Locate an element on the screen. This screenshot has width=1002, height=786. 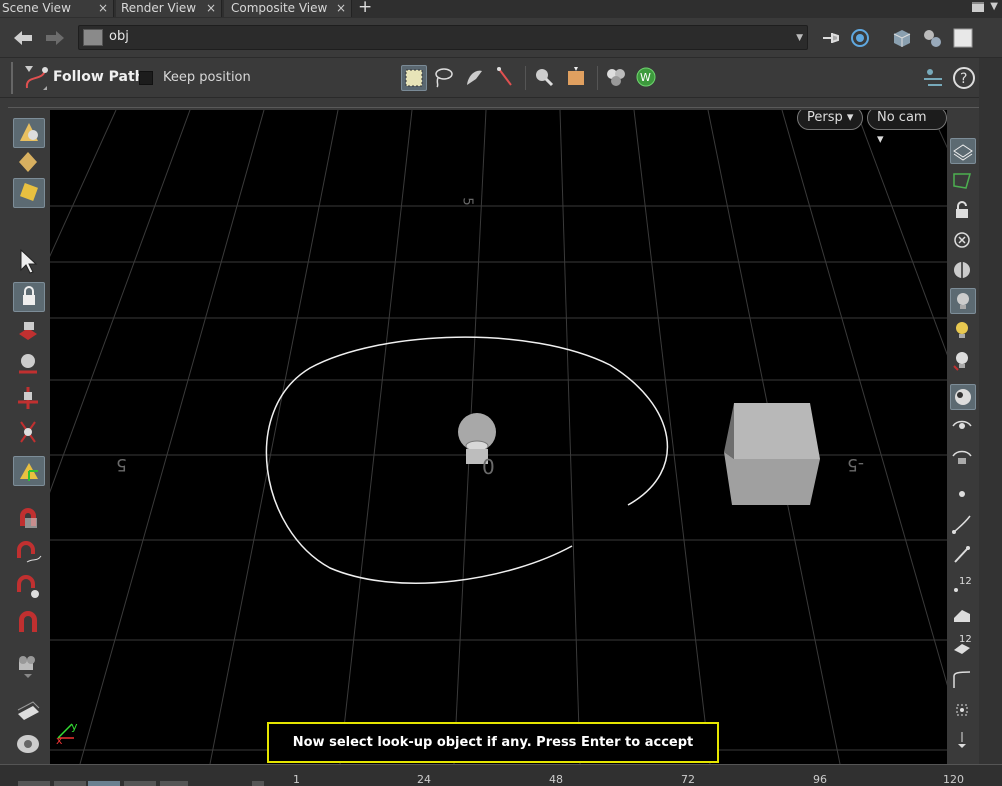
viewport-layout-icon is located at coordinates (963, 38).